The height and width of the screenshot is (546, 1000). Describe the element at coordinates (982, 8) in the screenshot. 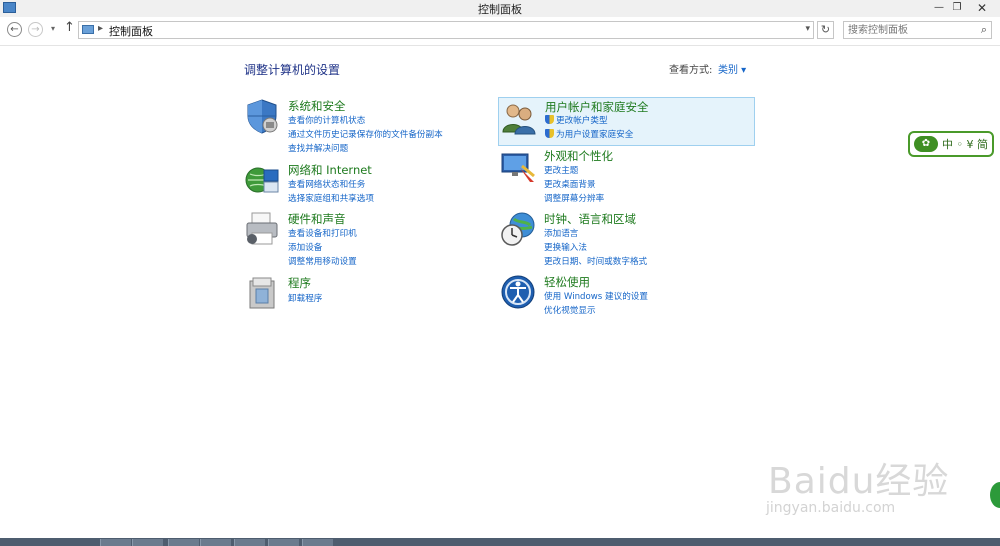

I see `close-button: ✕` at that location.